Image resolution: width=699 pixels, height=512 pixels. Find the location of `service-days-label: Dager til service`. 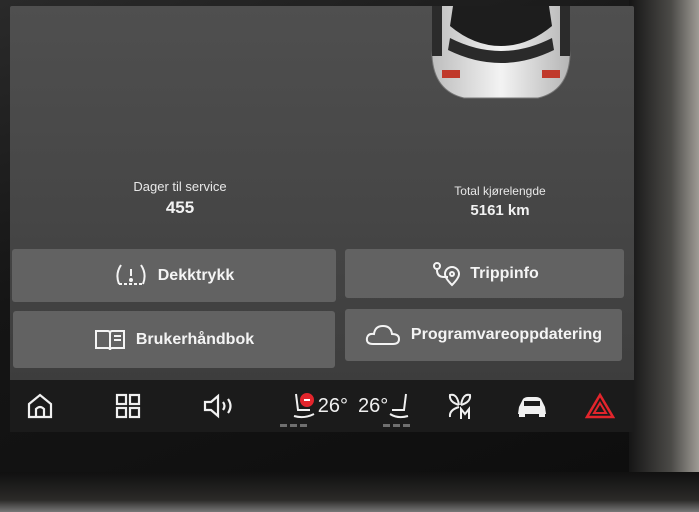

service-days-label: Dager til service is located at coordinates (180, 186).